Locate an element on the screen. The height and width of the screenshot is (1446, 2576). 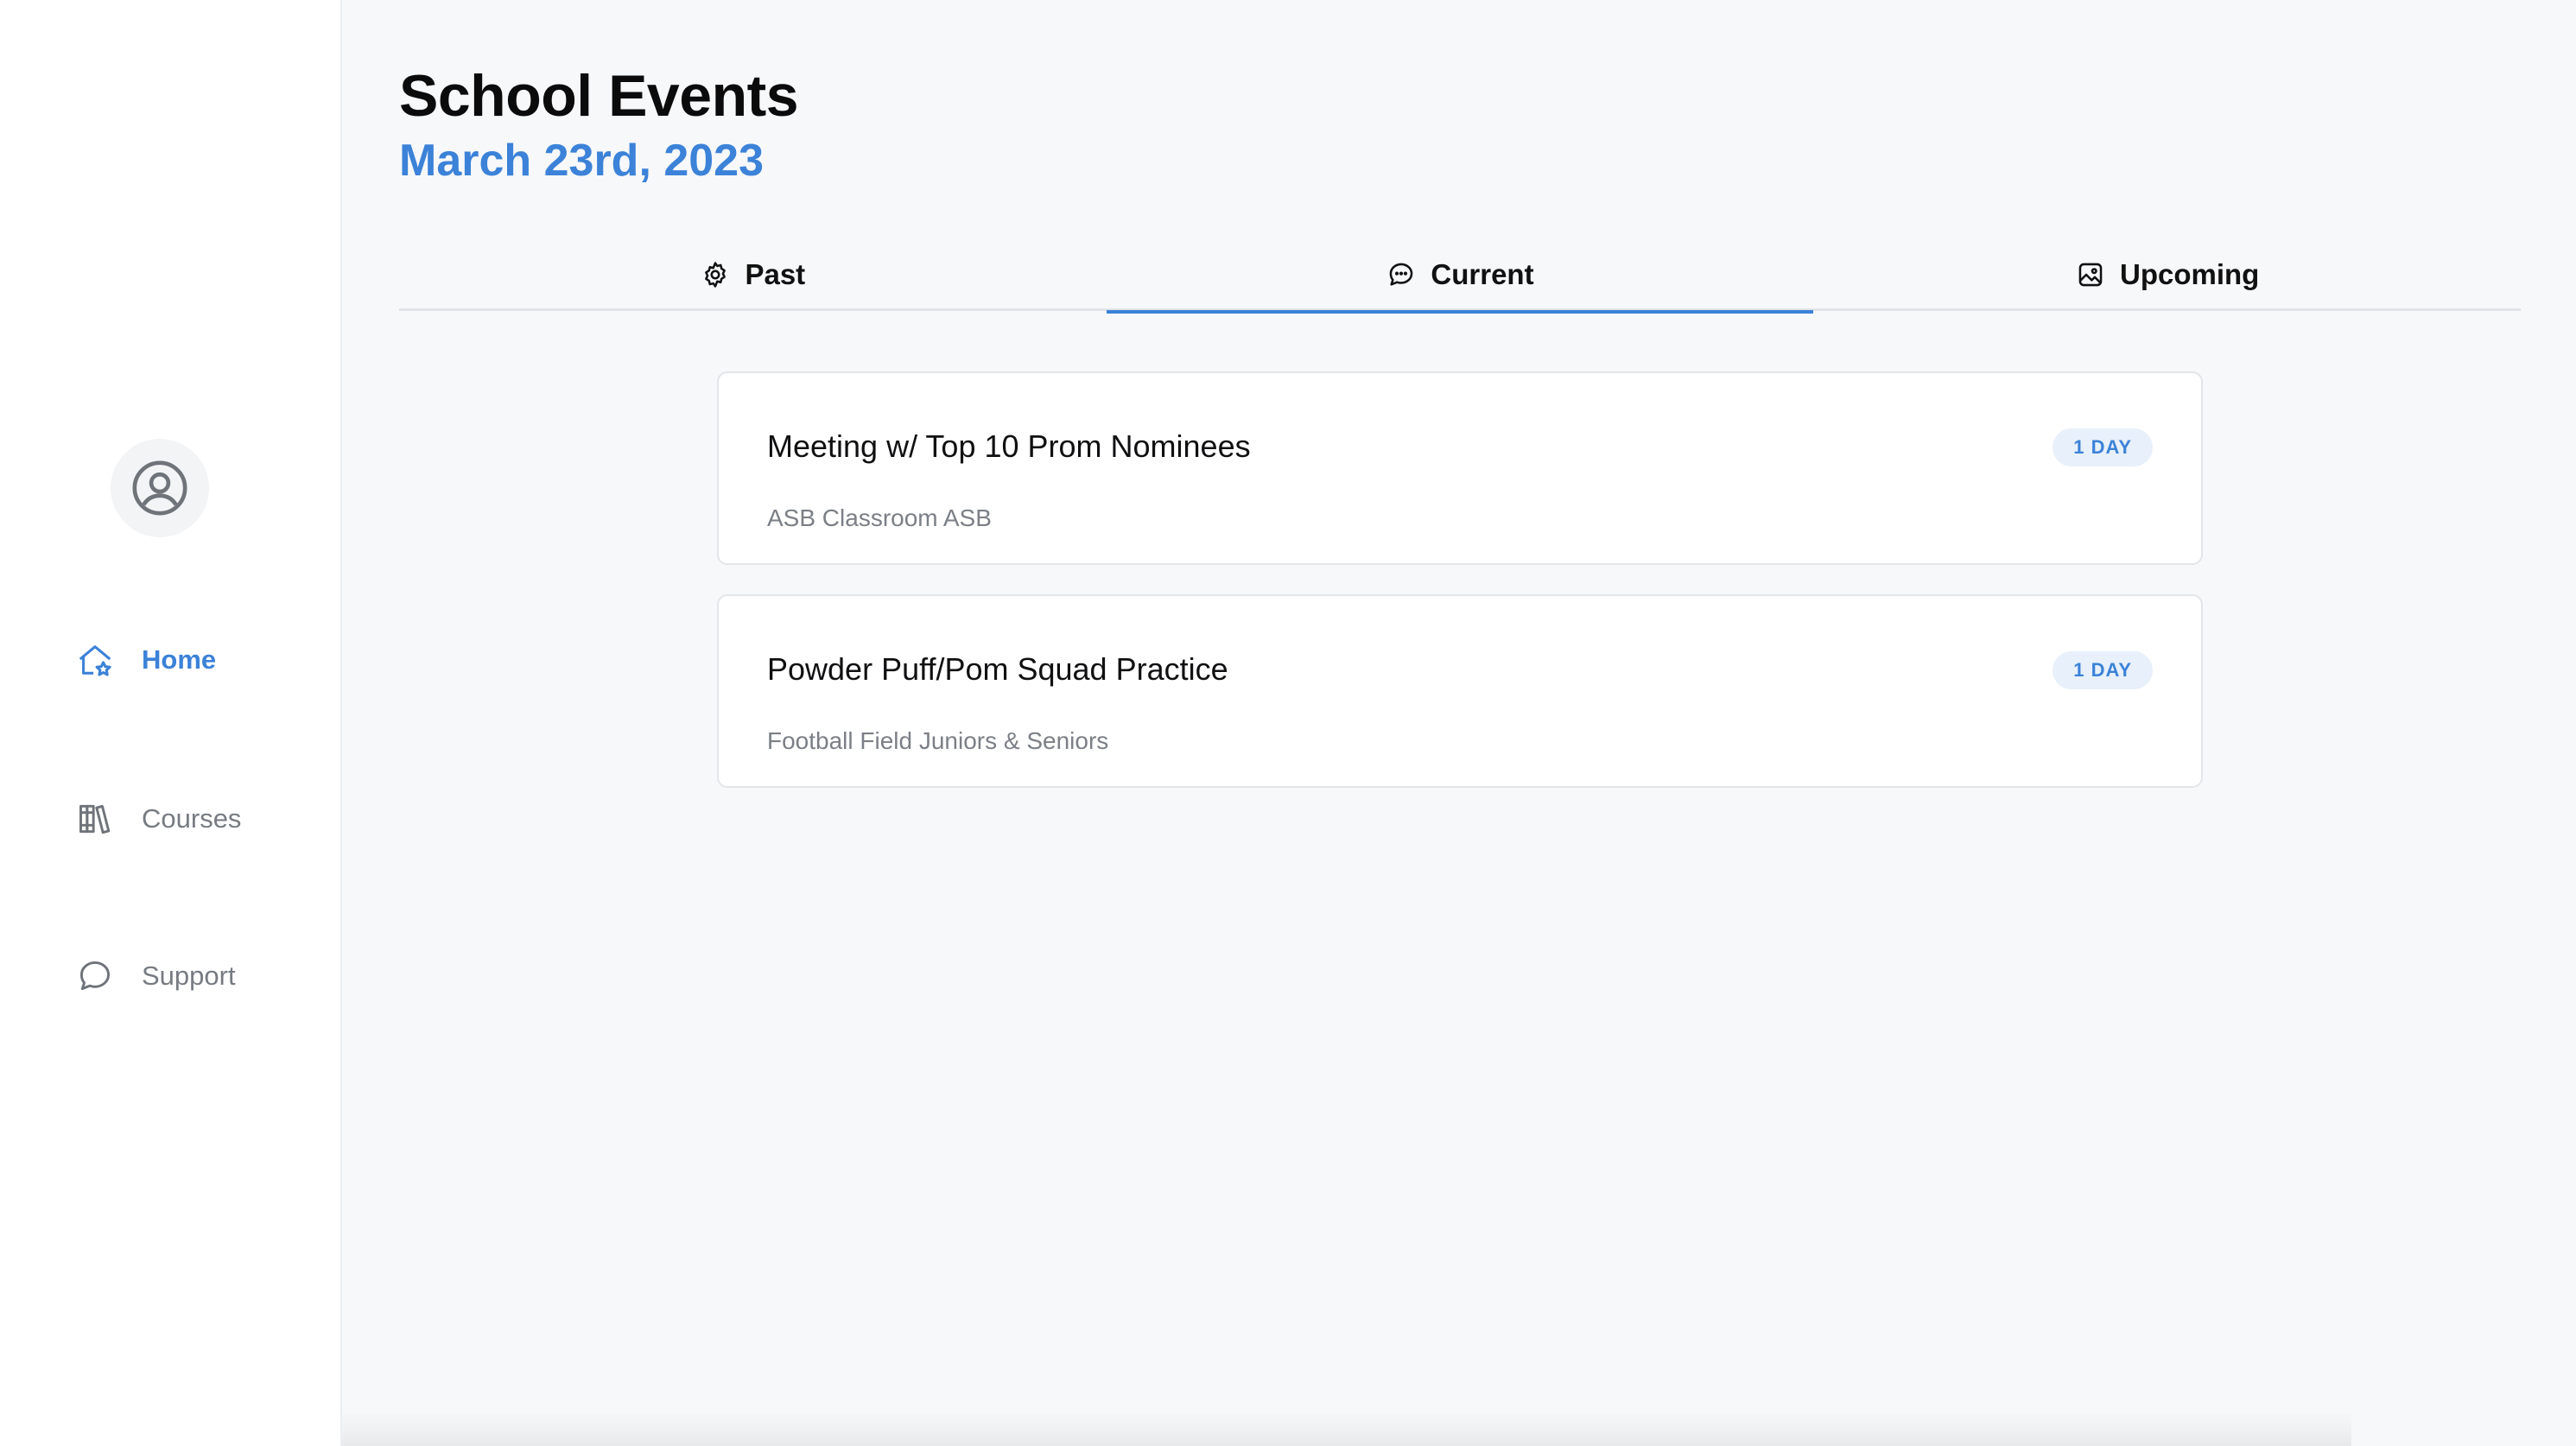
home-star-icon is located at coordinates (95, 660).